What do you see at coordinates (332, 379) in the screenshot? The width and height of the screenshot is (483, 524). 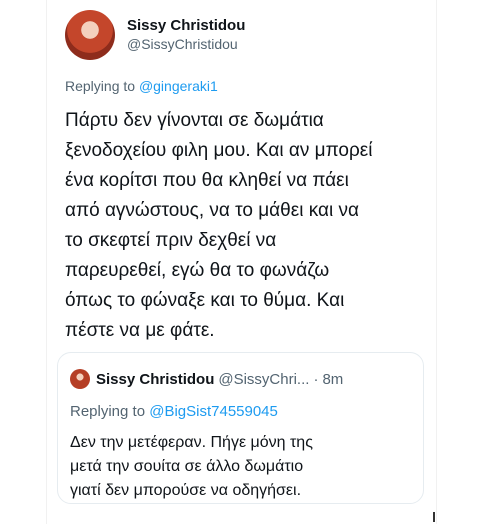 I see `quoted-timestamp: 8m` at bounding box center [332, 379].